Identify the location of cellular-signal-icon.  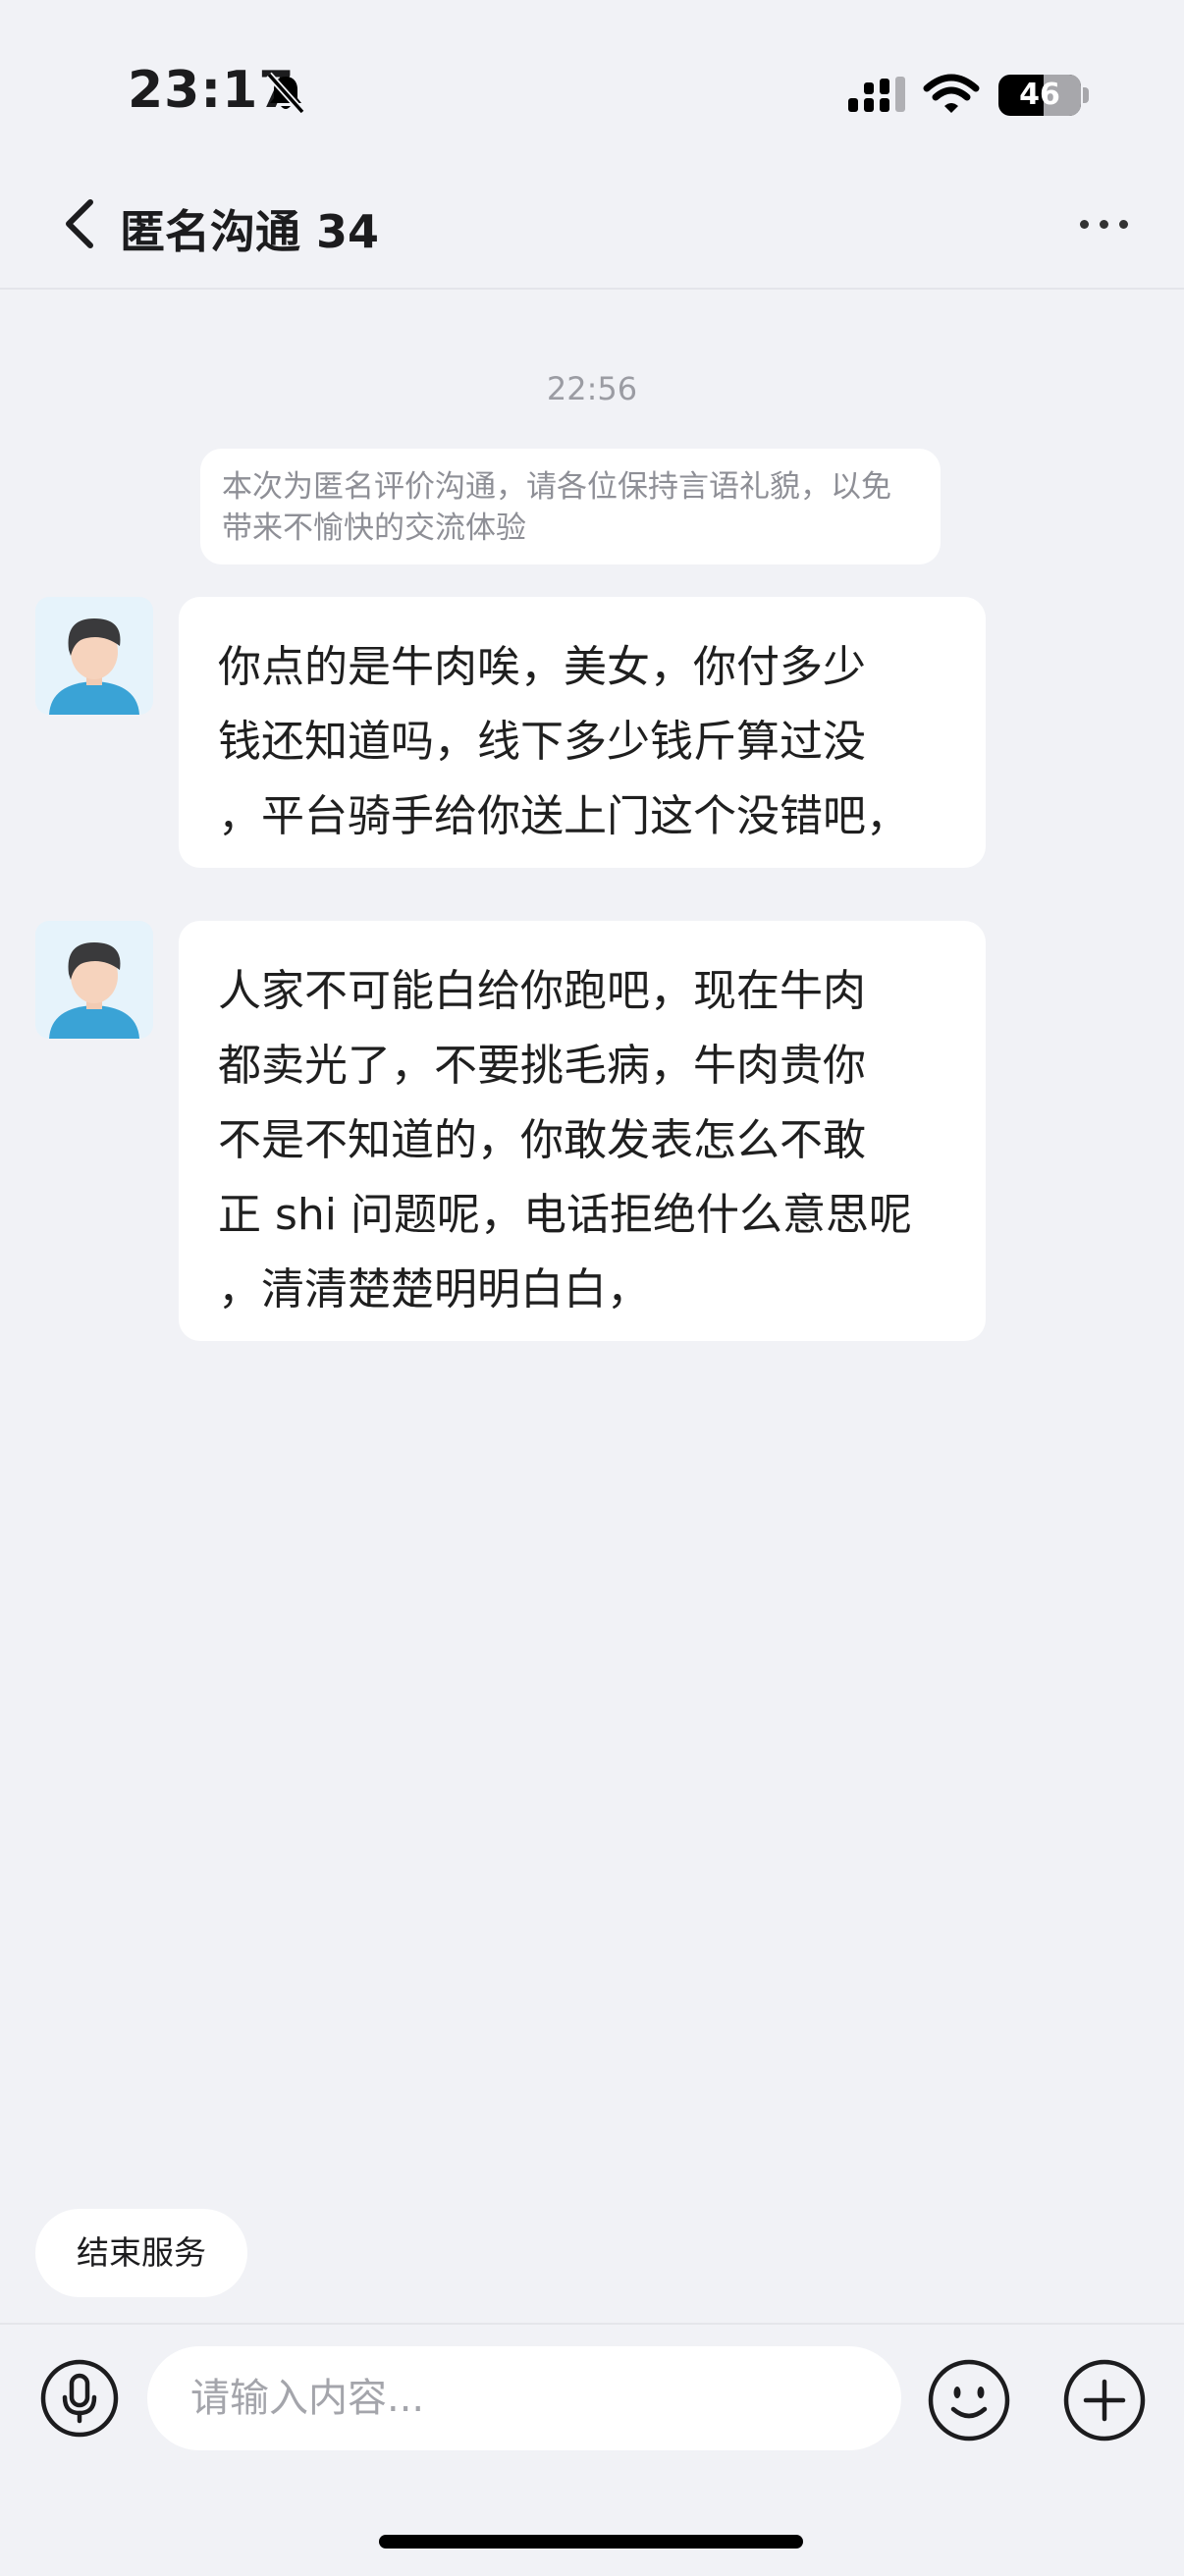
(876, 94).